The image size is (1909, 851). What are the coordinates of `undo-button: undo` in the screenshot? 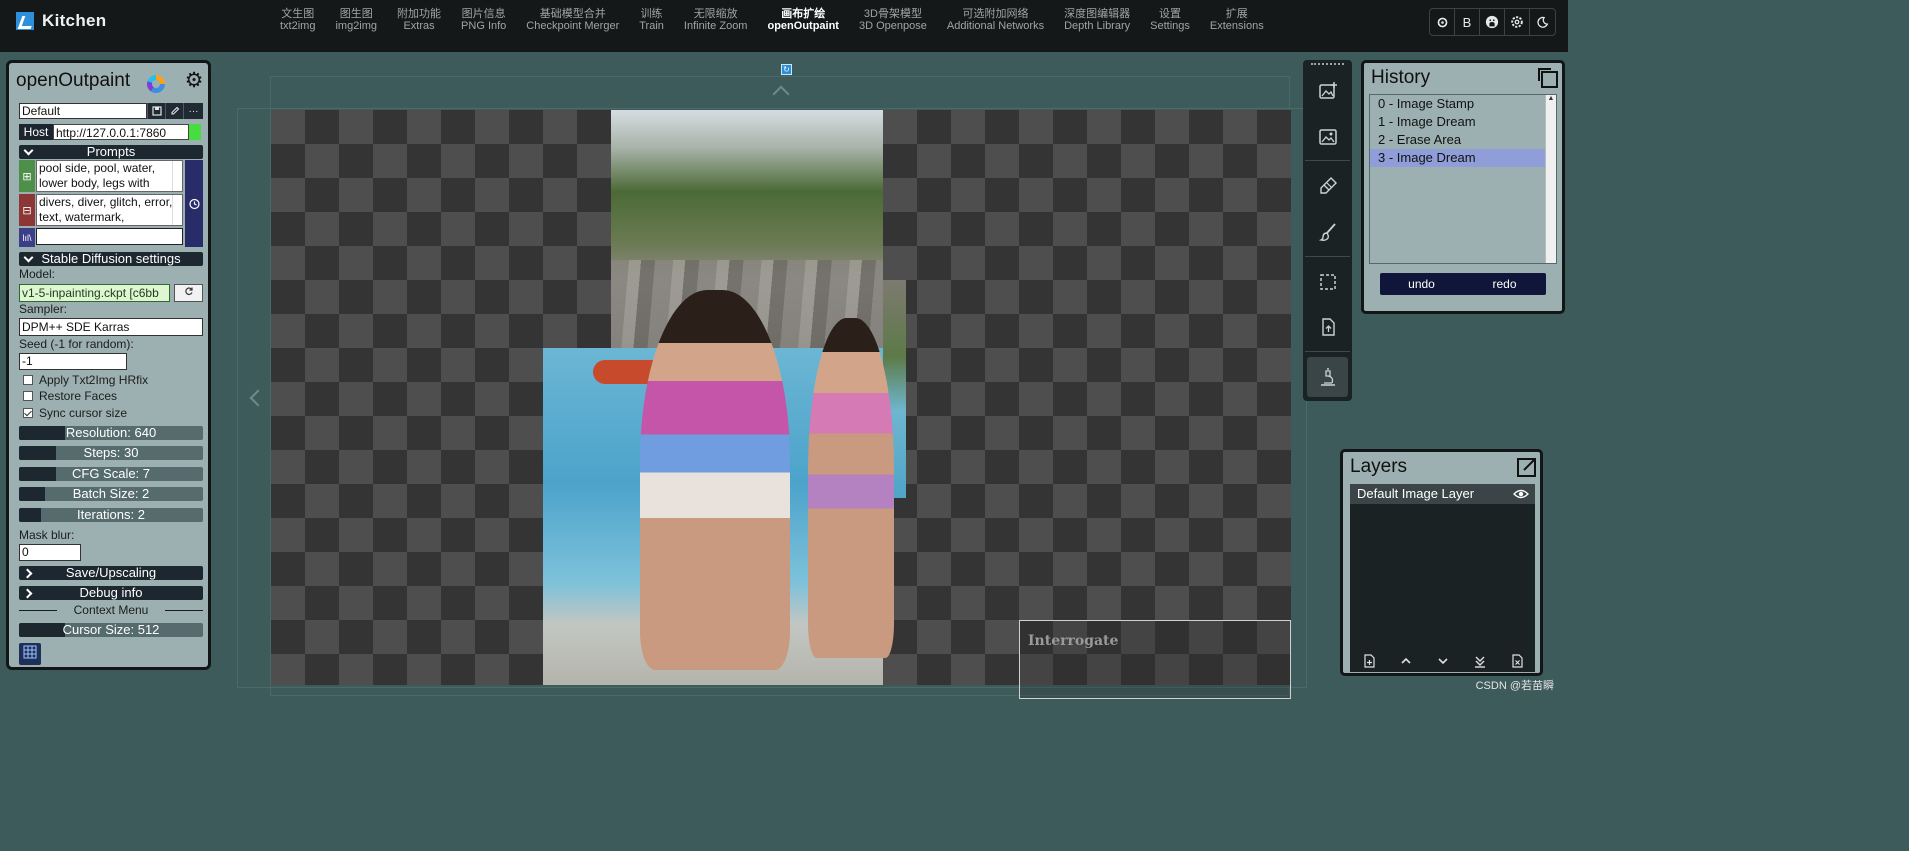 It's located at (1421, 284).